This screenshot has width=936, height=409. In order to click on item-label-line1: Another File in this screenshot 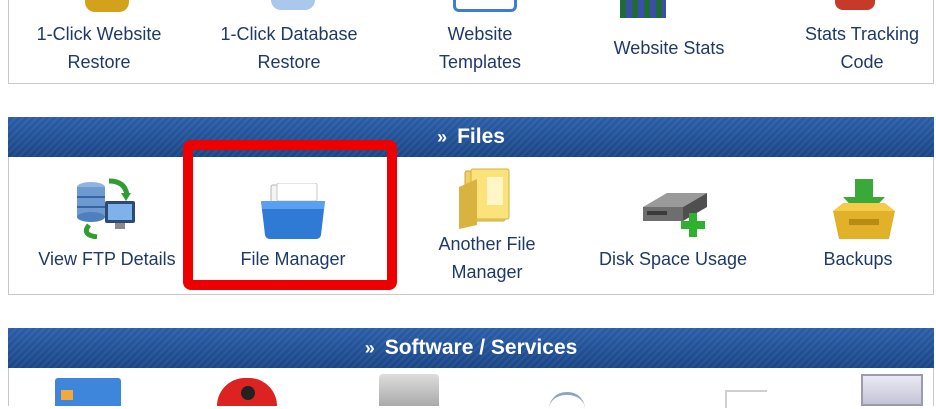, I will do `click(487, 244)`.